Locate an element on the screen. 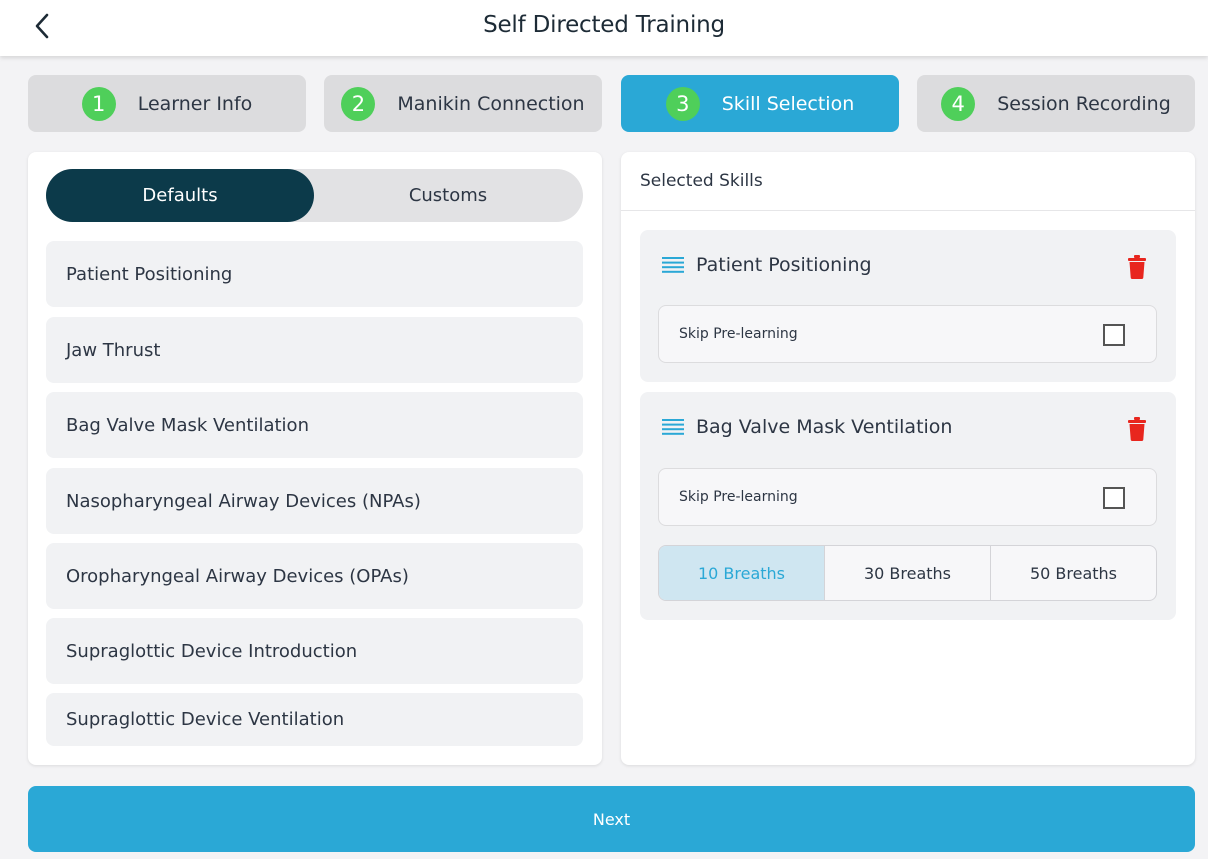  selected-skill-name: Patient Positioning is located at coordinates (784, 265).